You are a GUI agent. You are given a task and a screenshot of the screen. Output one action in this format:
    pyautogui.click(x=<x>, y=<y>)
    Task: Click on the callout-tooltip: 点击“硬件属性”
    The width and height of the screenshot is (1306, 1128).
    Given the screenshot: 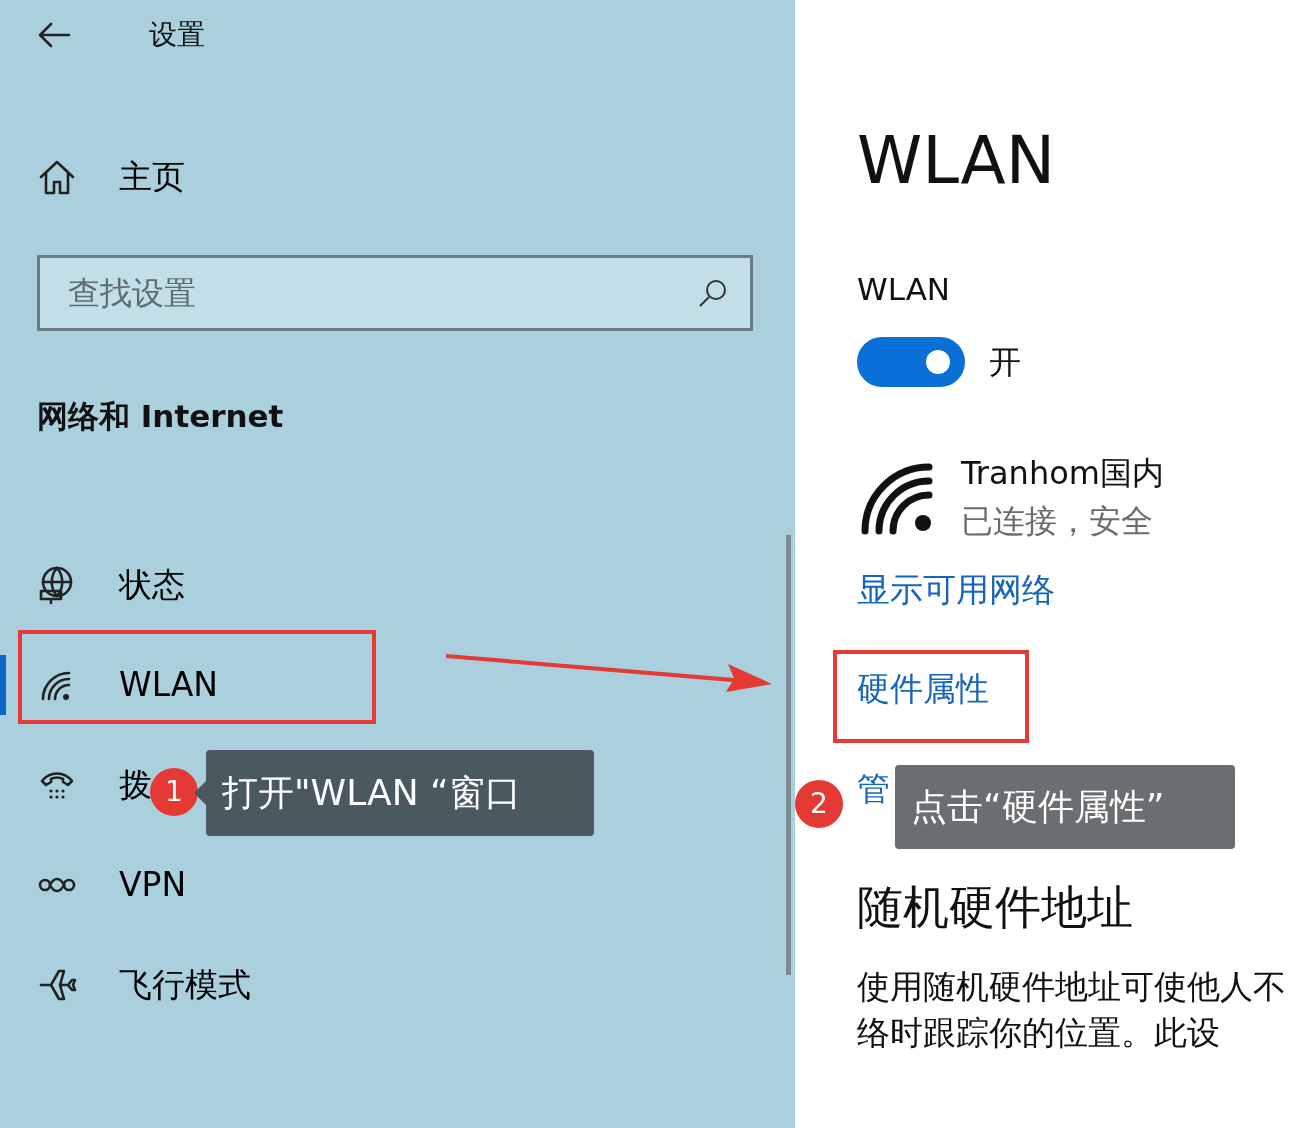 What is the action you would take?
    pyautogui.click(x=1065, y=807)
    